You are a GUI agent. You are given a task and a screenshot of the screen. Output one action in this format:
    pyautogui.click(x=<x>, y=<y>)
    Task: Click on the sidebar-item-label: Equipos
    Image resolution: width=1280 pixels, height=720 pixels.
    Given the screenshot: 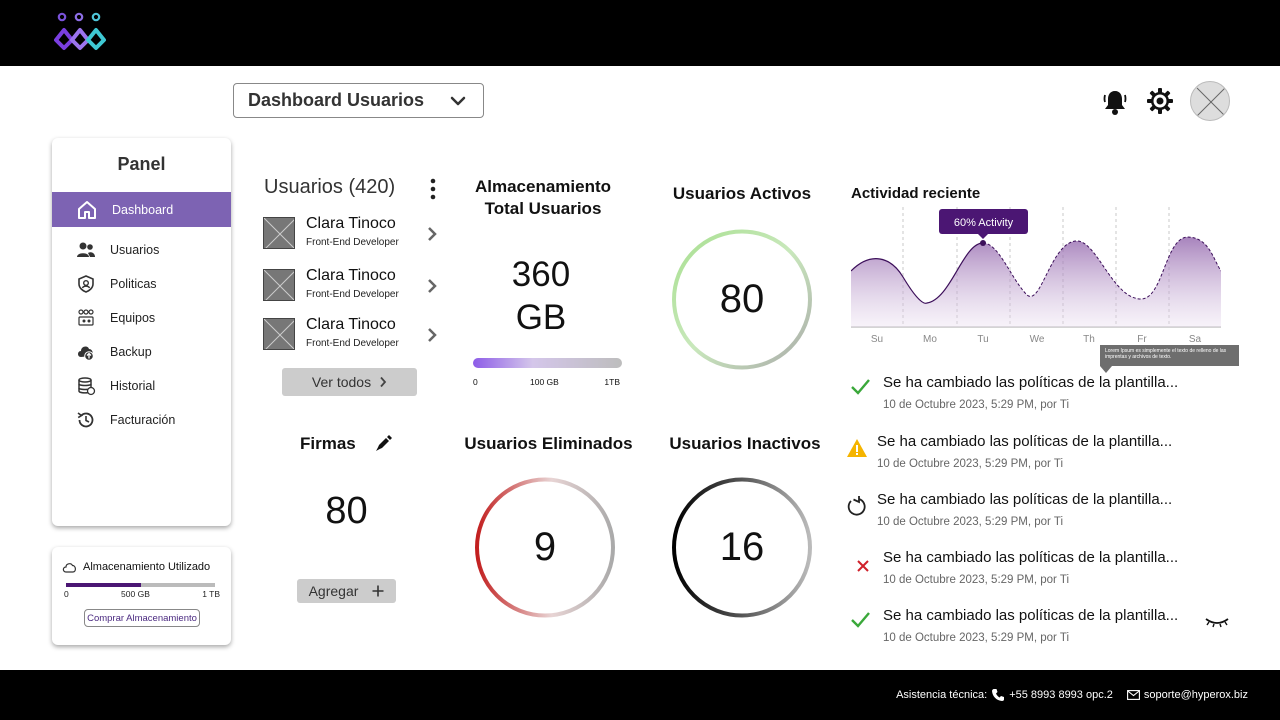 What is the action you would take?
    pyautogui.click(x=133, y=318)
    